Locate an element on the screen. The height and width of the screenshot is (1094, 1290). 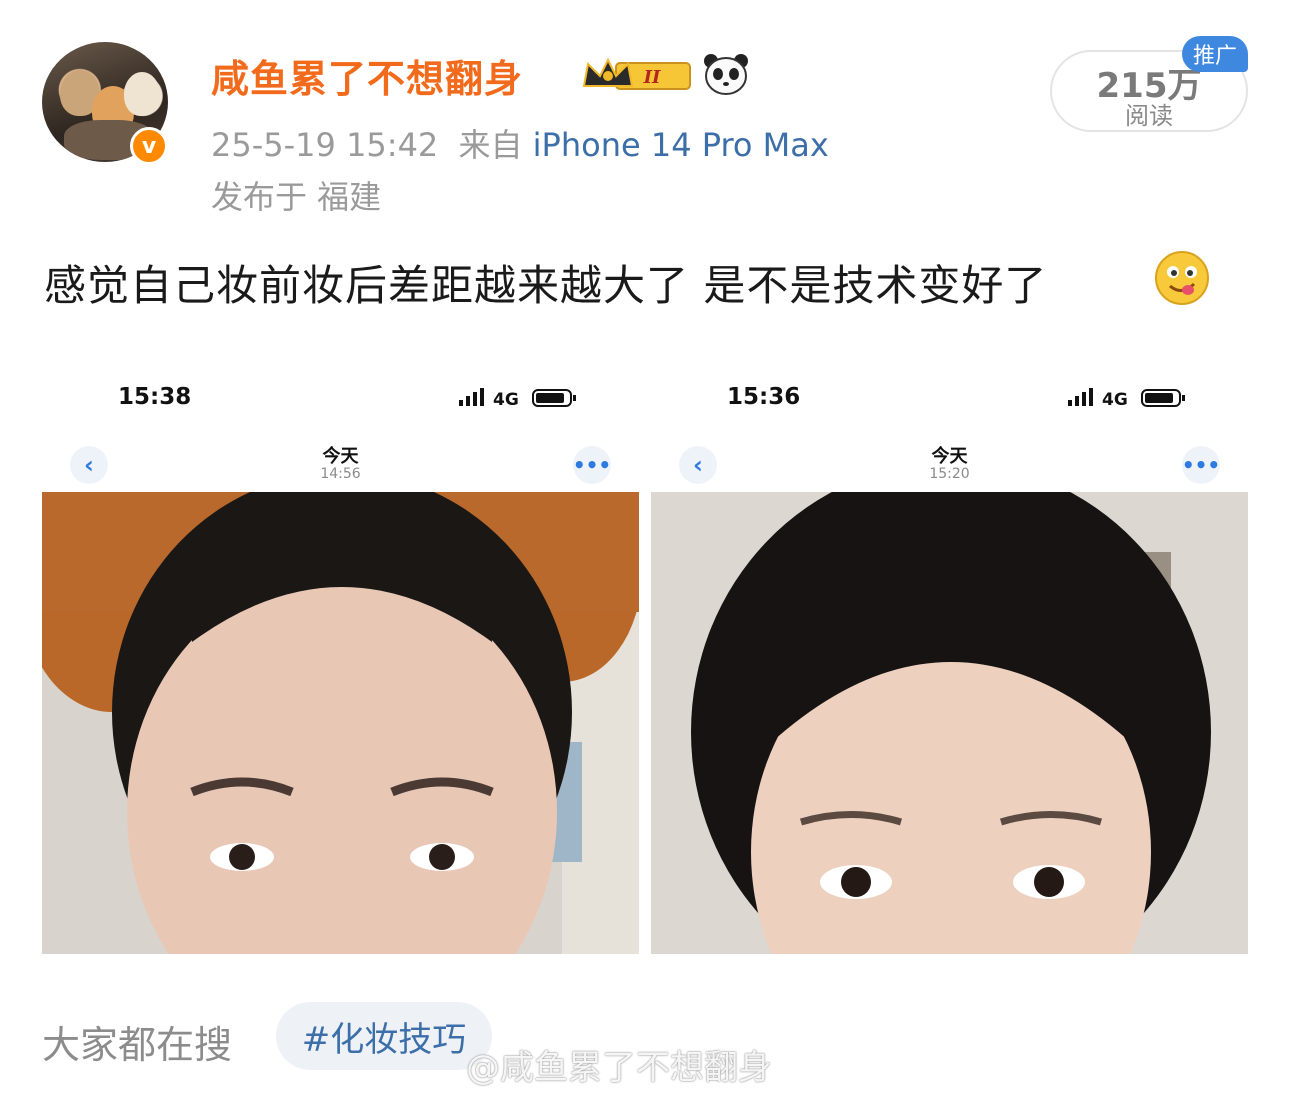
verified-badge-icon: v is located at coordinates (149, 146).